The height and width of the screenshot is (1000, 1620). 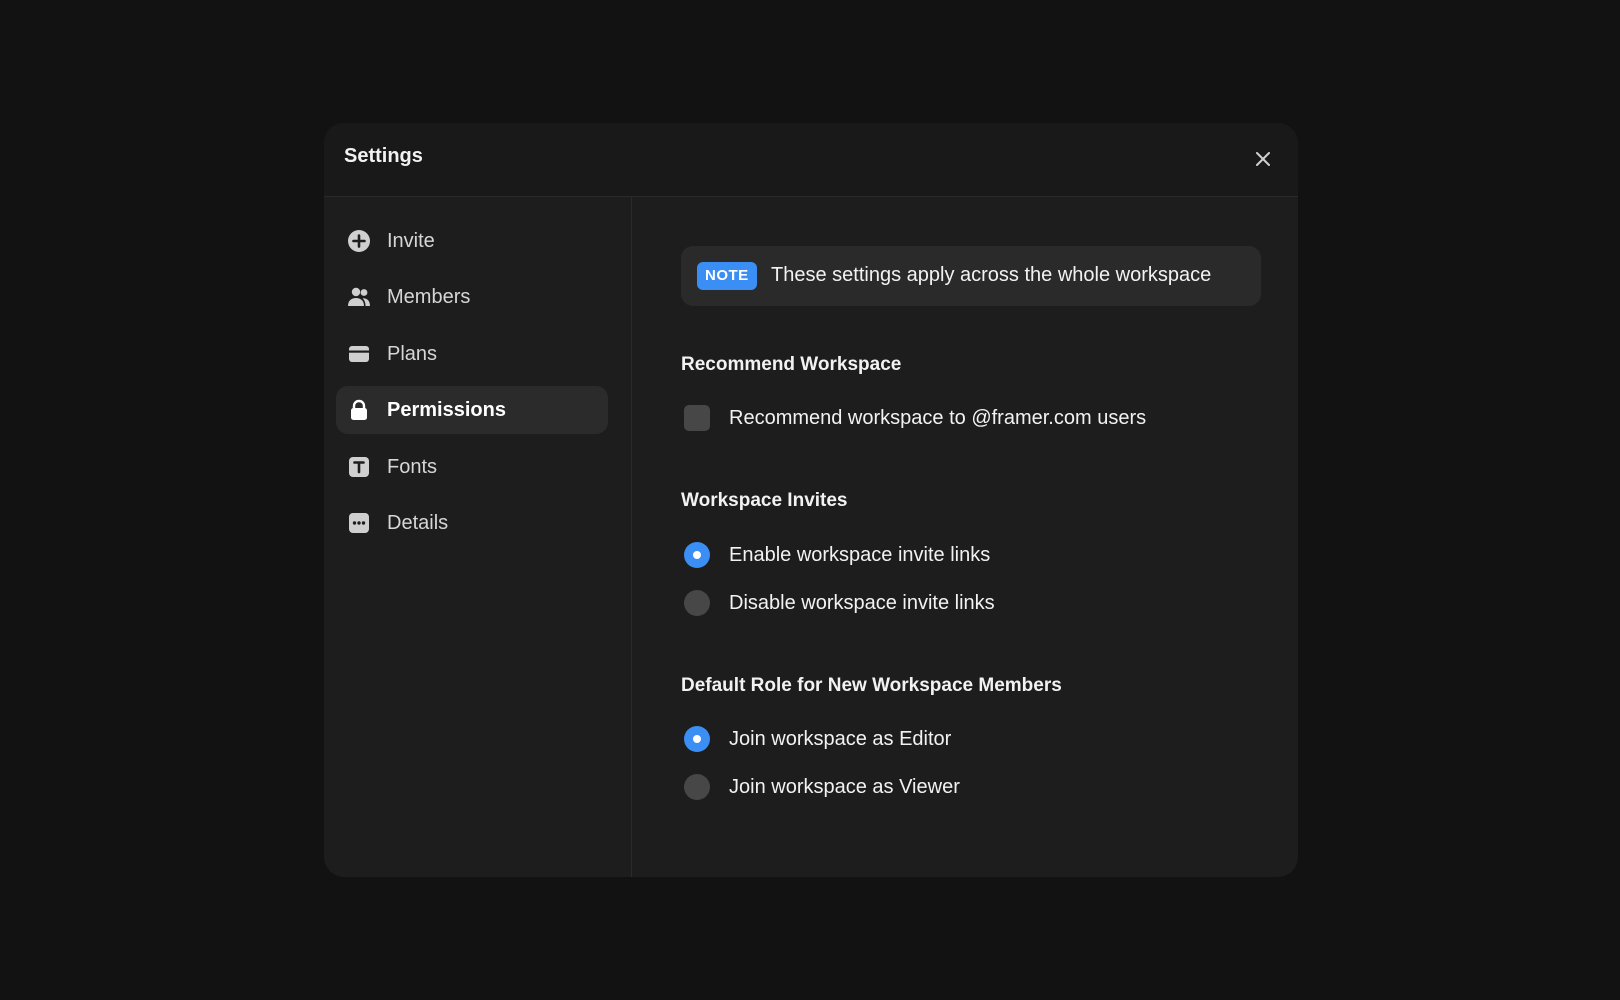 What do you see at coordinates (697, 555) in the screenshot?
I see `enable-invites-radio` at bounding box center [697, 555].